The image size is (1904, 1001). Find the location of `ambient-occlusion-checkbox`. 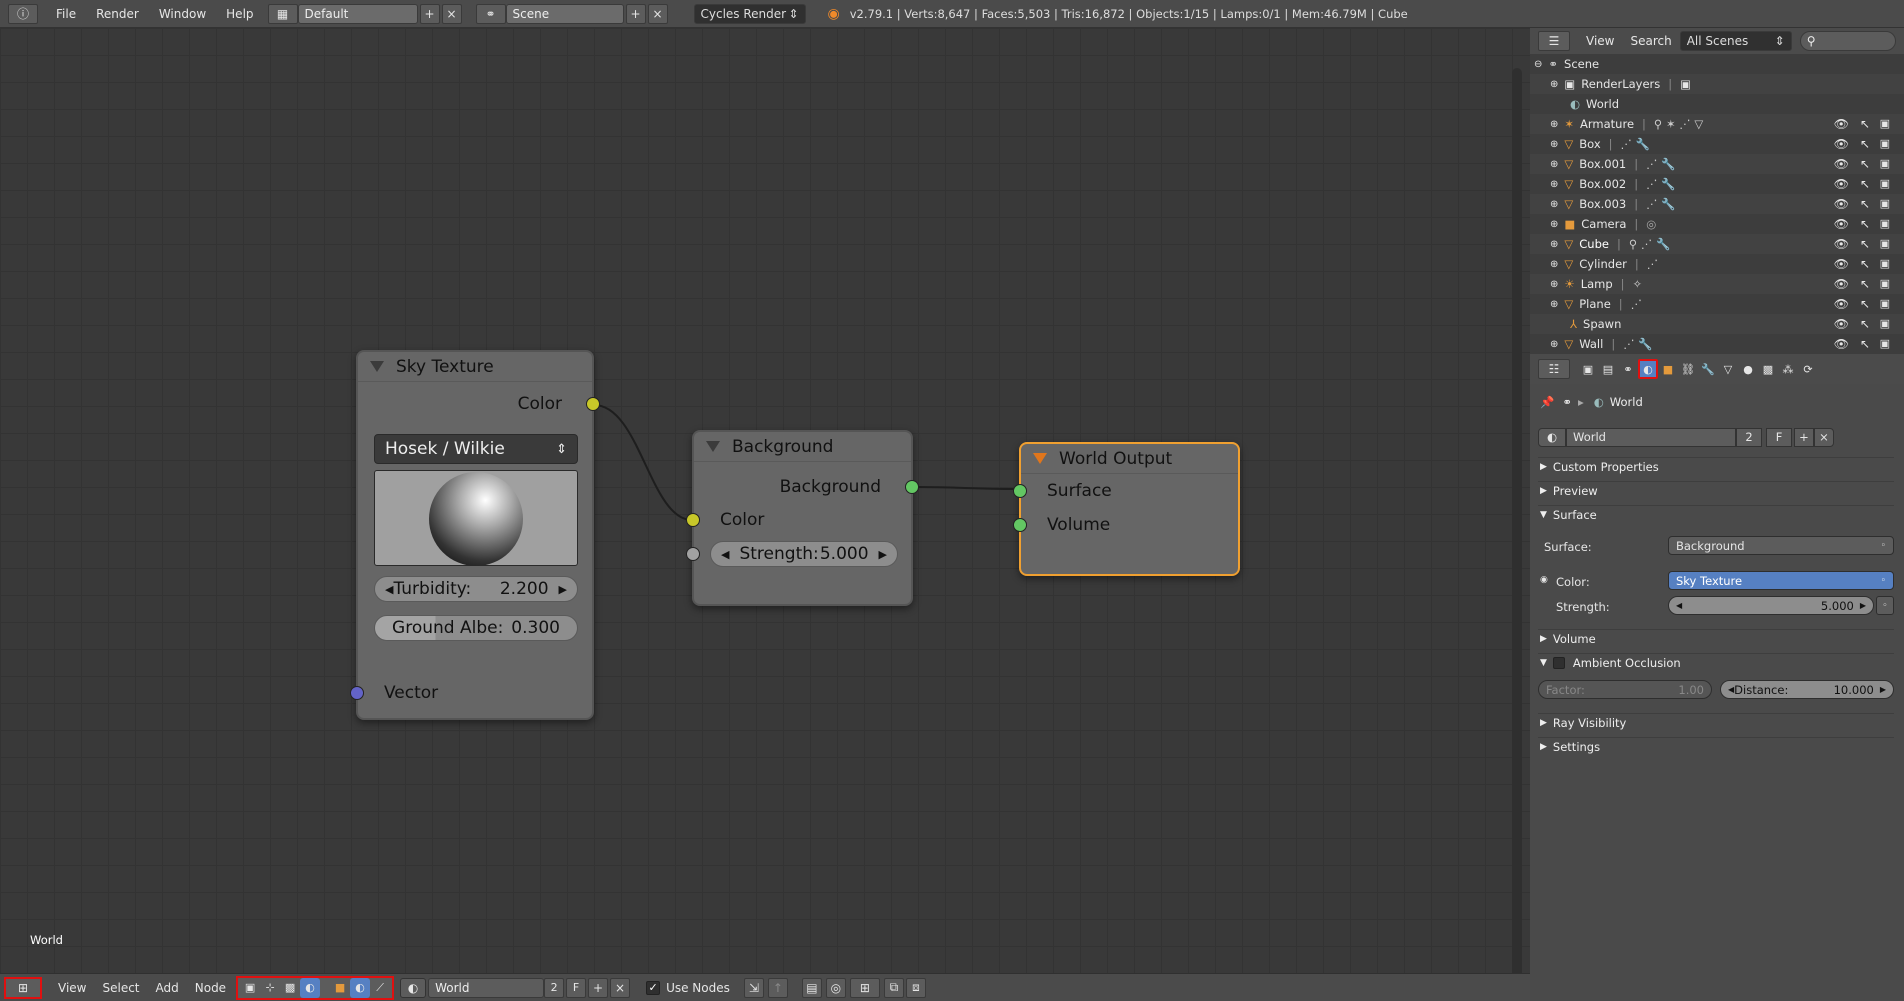

ambient-occlusion-checkbox is located at coordinates (1558, 663).